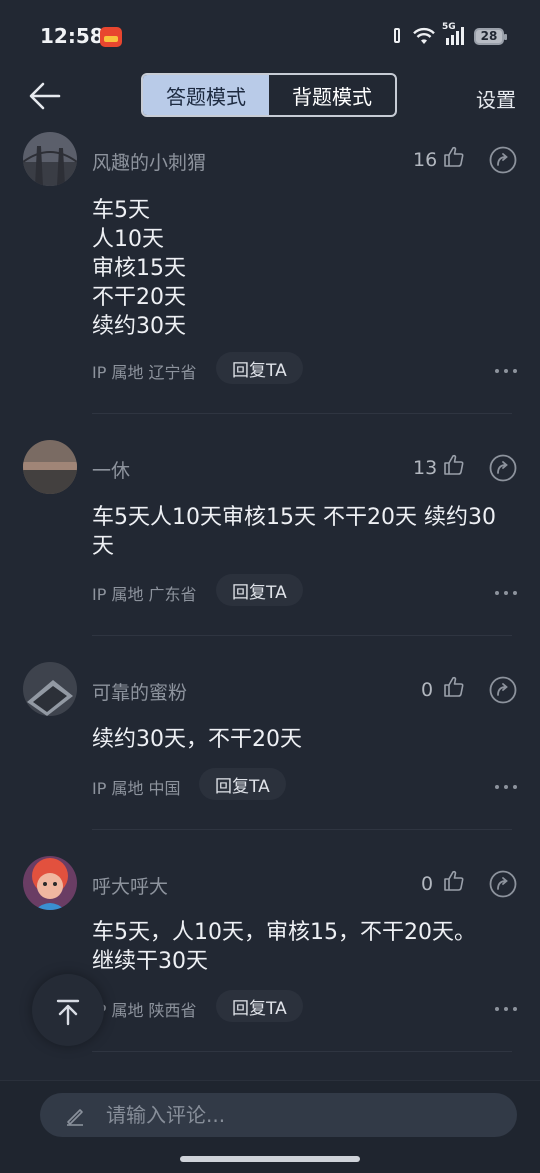 The width and height of the screenshot is (540, 1173). Describe the element at coordinates (45, 96) in the screenshot. I see `back-arrow-icon` at that location.